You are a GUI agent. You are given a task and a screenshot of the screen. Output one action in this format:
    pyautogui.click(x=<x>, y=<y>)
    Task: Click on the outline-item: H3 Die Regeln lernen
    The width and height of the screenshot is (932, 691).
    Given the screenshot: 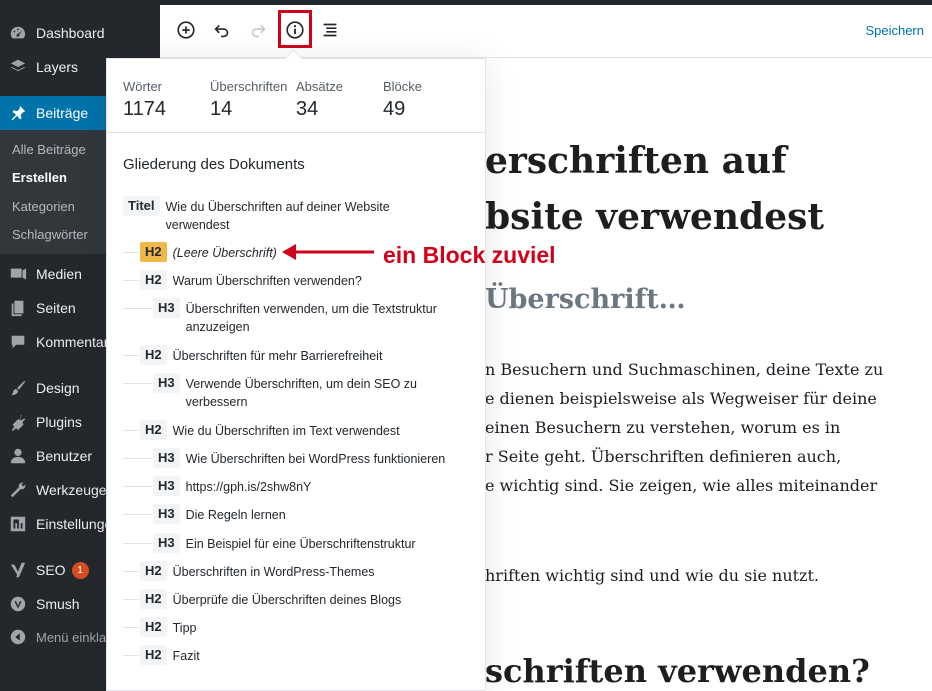 What is the action you would take?
    pyautogui.click(x=219, y=514)
    